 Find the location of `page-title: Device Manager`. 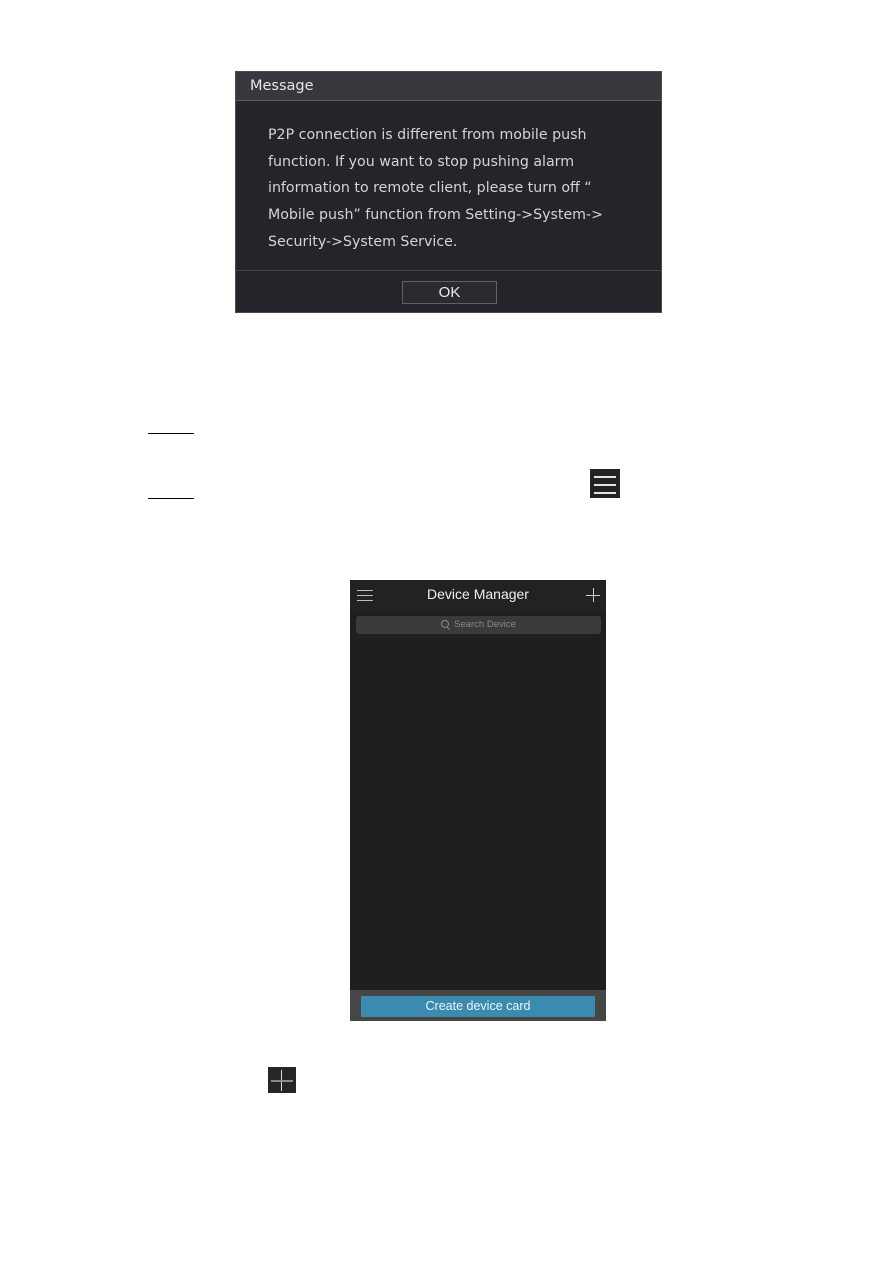

page-title: Device Manager is located at coordinates (478, 594).